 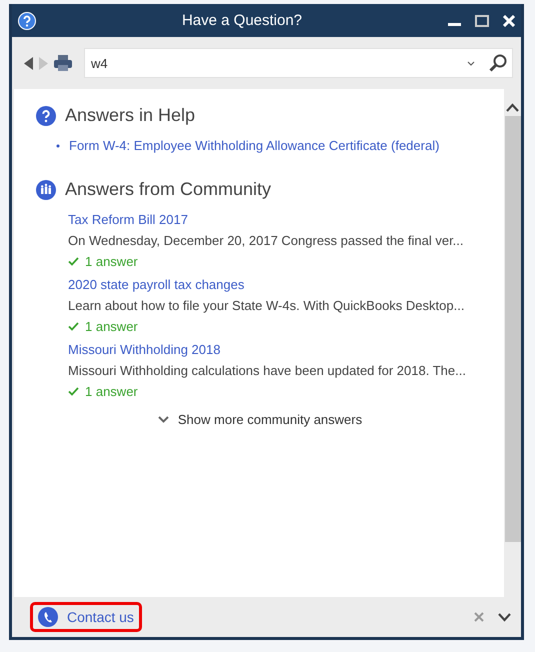 I want to click on scroll-thumb, so click(x=512, y=329).